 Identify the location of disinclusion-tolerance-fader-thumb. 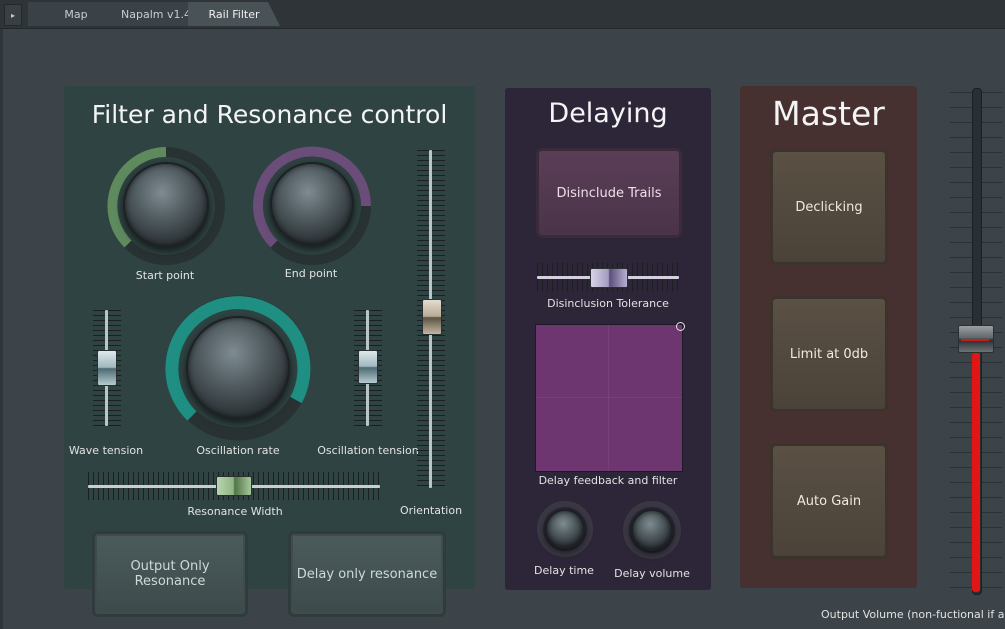
(609, 278).